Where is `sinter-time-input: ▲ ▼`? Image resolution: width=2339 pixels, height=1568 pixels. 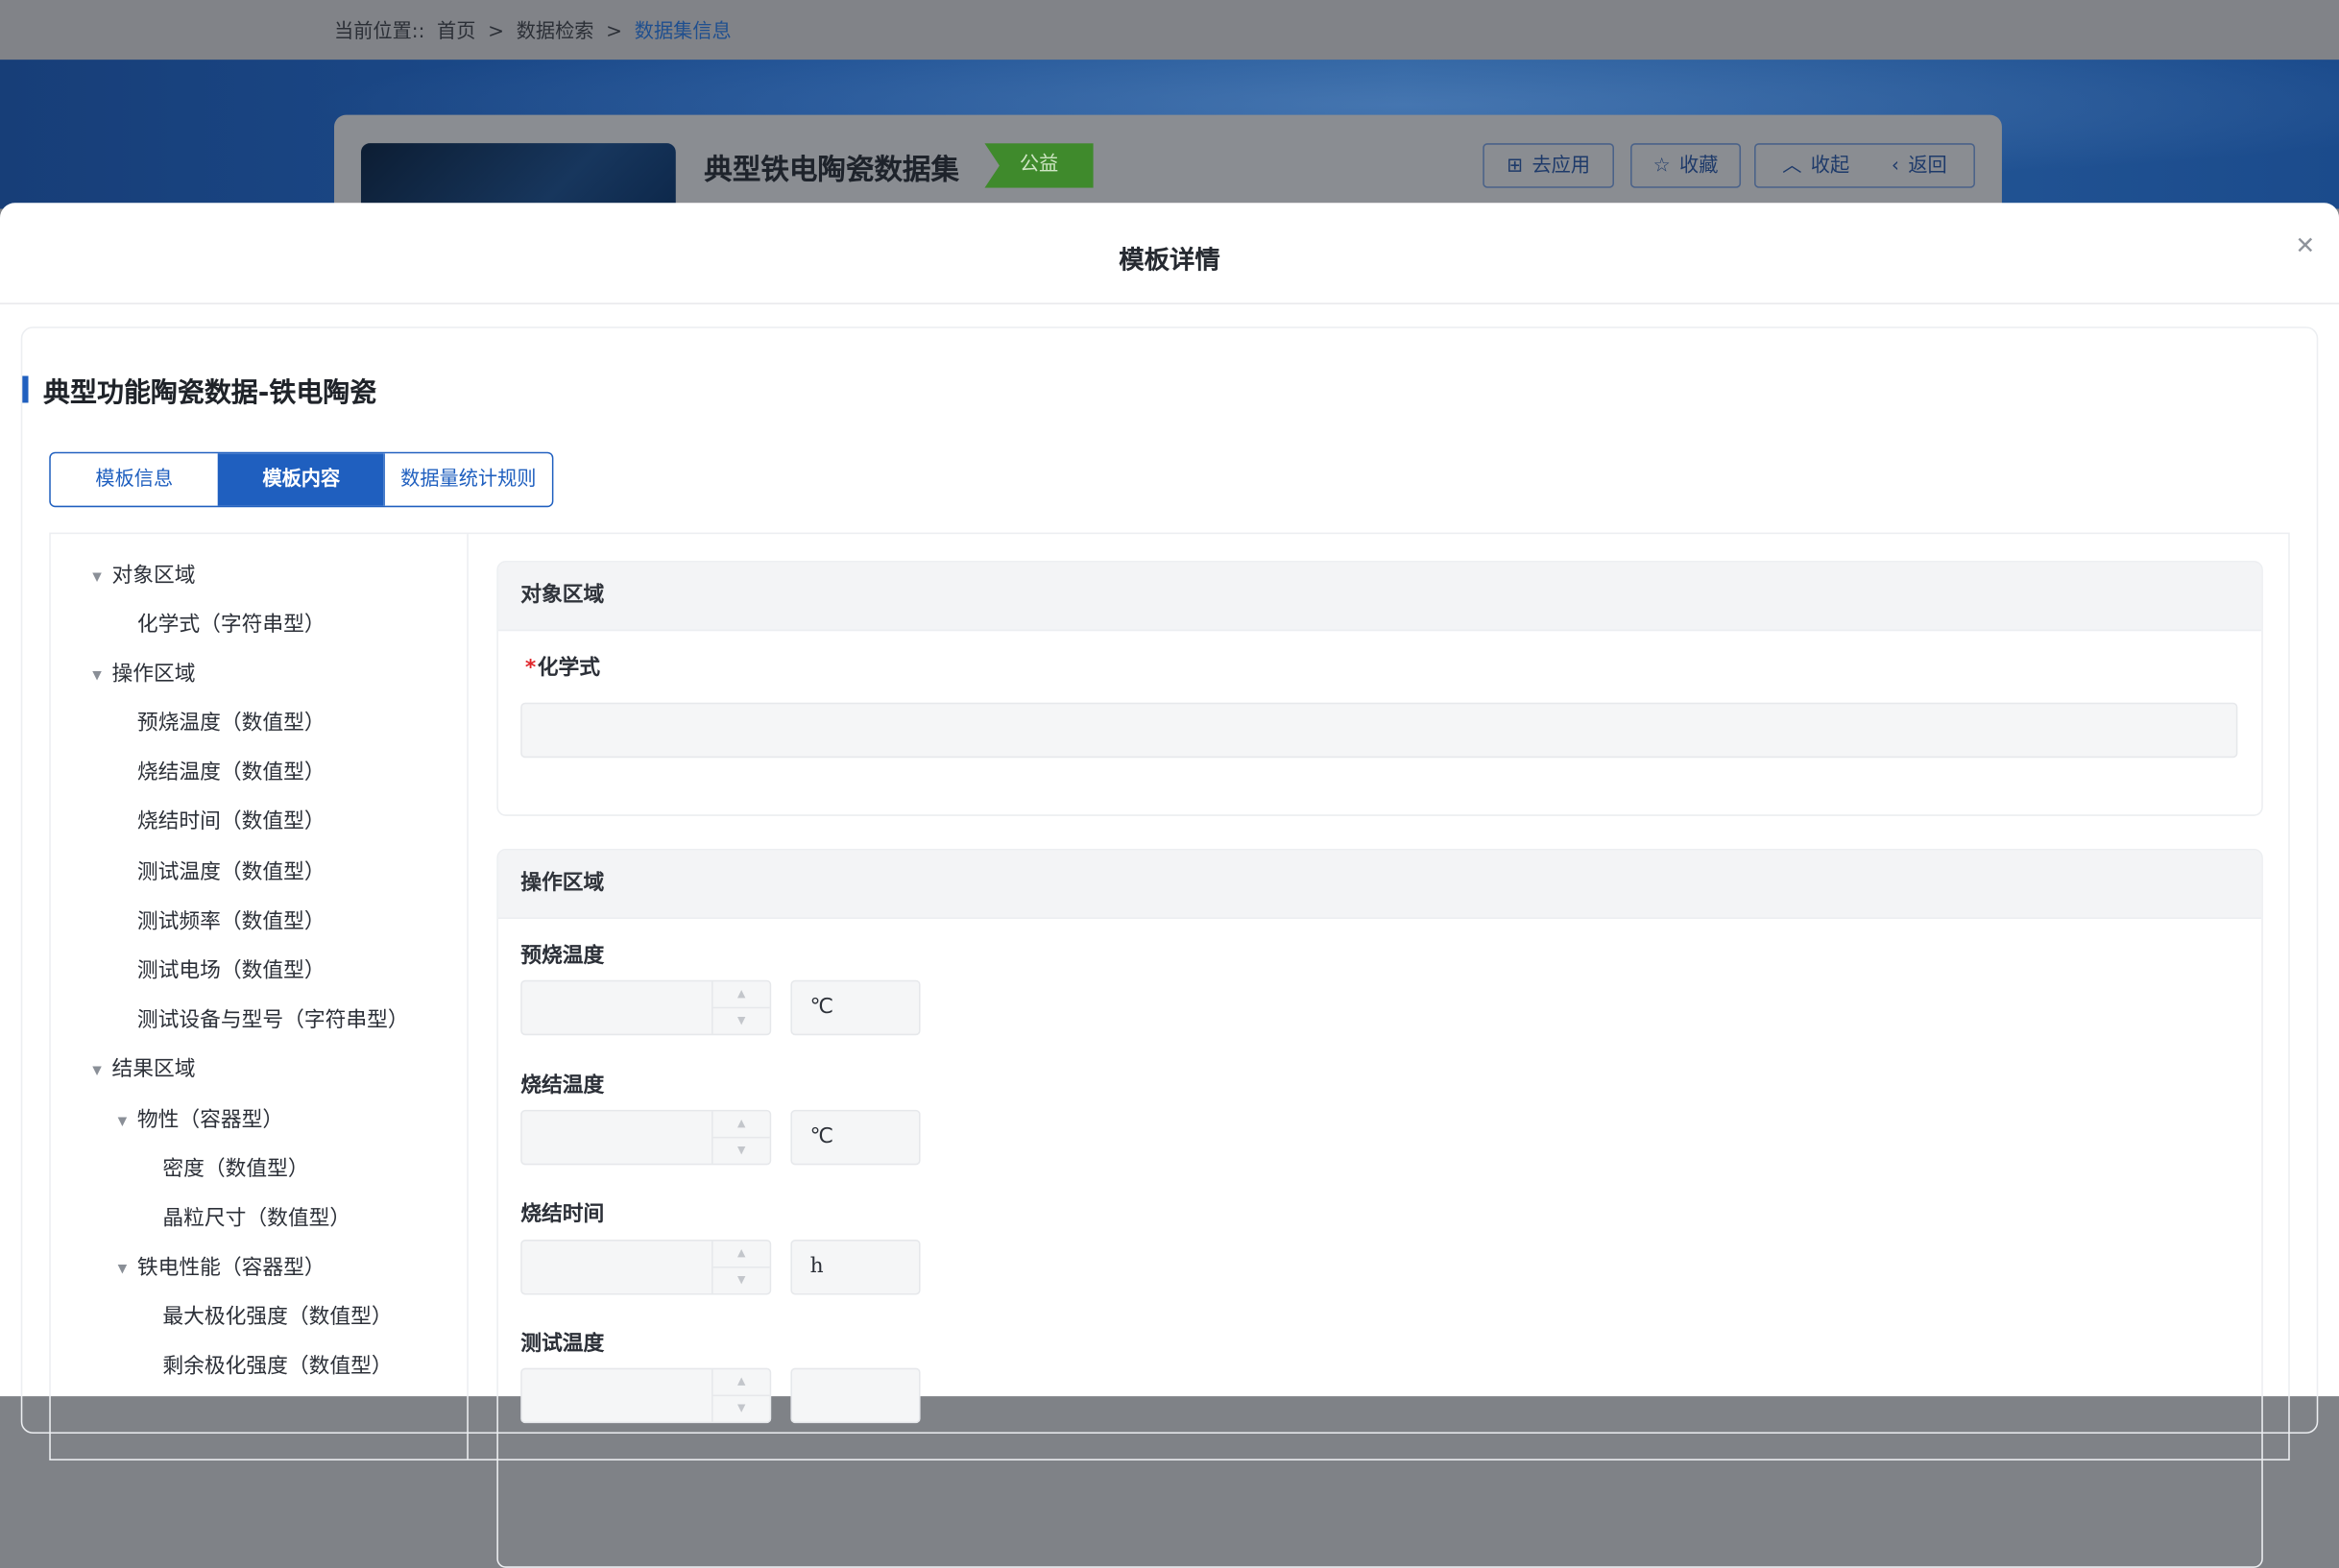
sinter-time-input: ▲ ▼ is located at coordinates (646, 1267).